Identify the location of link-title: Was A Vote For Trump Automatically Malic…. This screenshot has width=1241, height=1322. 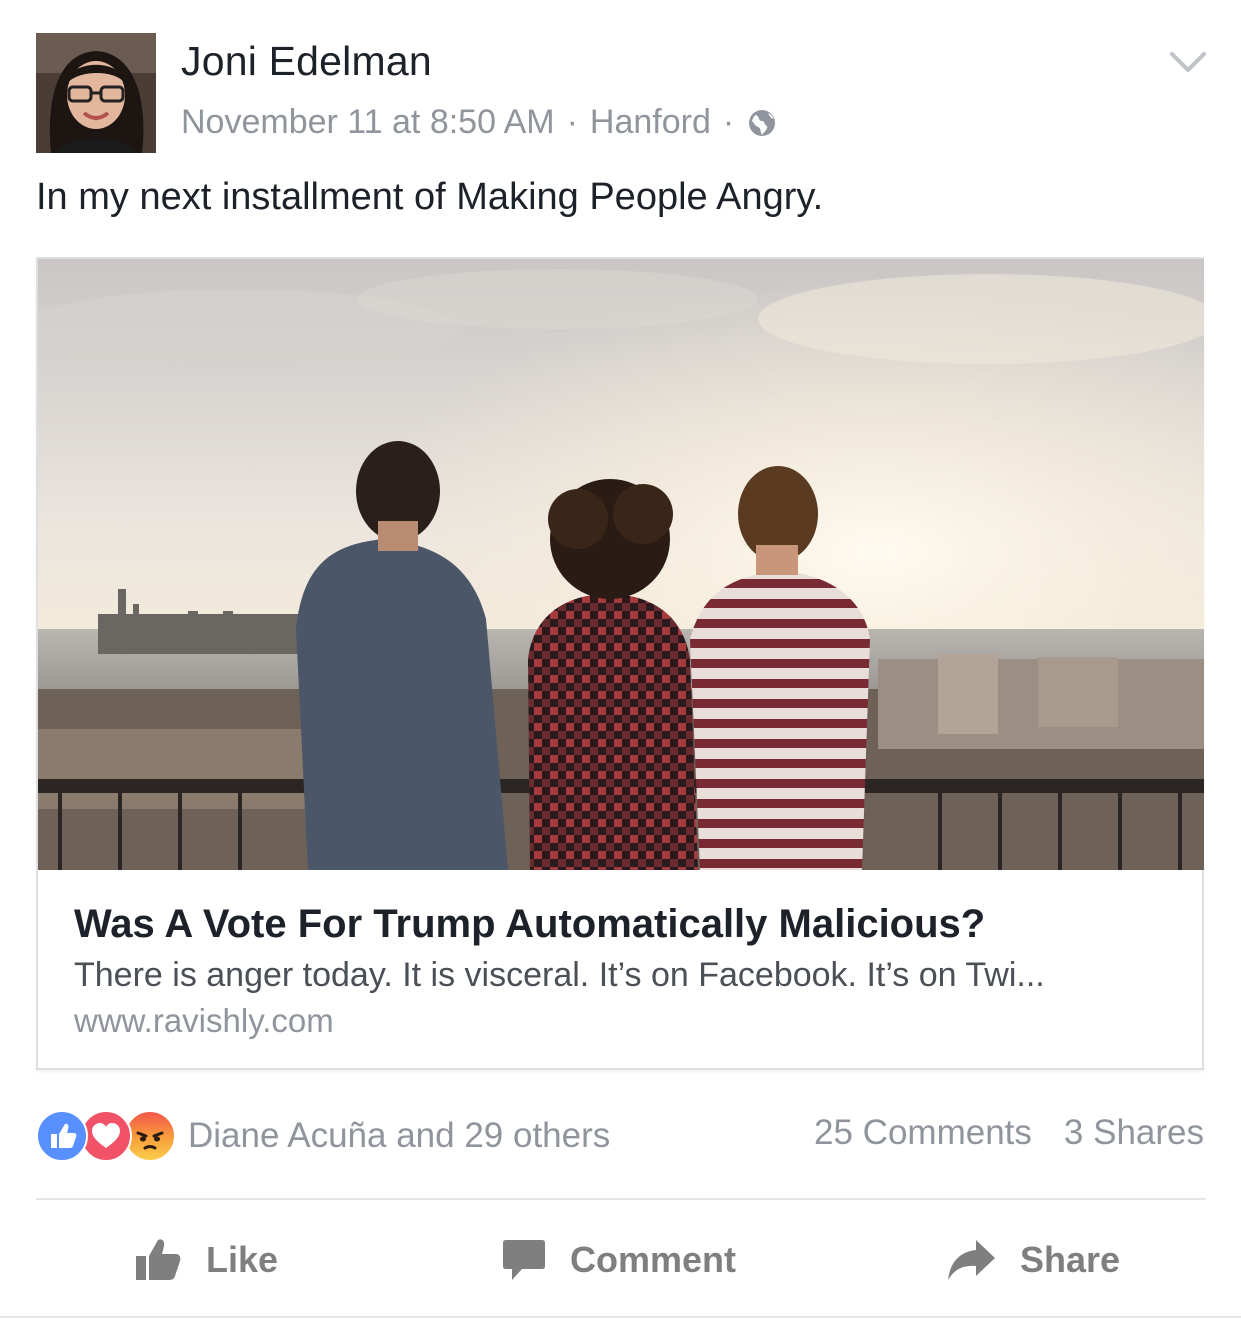
(529, 924).